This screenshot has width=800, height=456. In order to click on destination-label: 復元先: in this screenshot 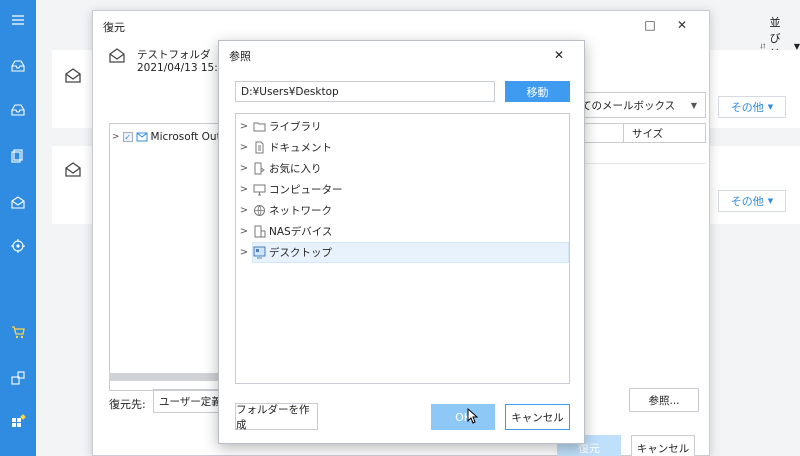, I will do `click(127, 404)`.